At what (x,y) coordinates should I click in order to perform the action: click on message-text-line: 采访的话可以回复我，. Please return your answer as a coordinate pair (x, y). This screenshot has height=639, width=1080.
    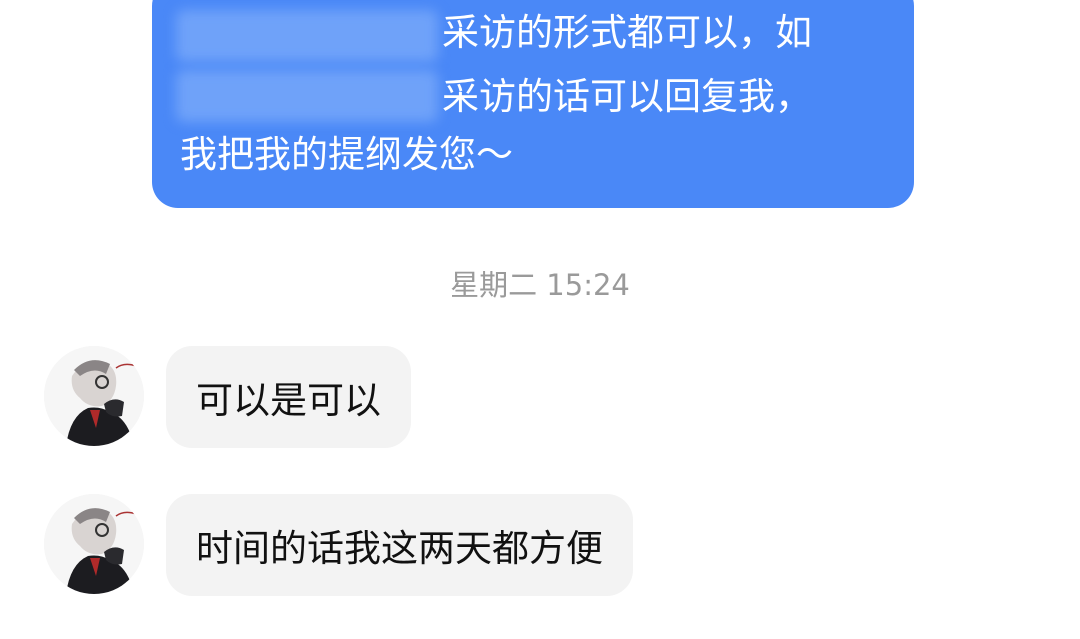
    Looking at the image, I should click on (627, 96).